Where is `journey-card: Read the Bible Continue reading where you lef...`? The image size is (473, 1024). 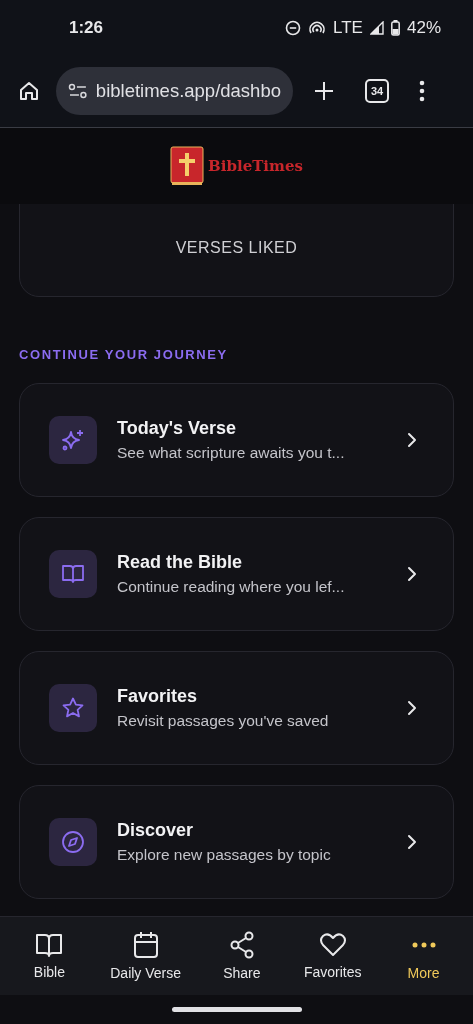 journey-card: Read the Bible Continue reading where you lef... is located at coordinates (236, 574).